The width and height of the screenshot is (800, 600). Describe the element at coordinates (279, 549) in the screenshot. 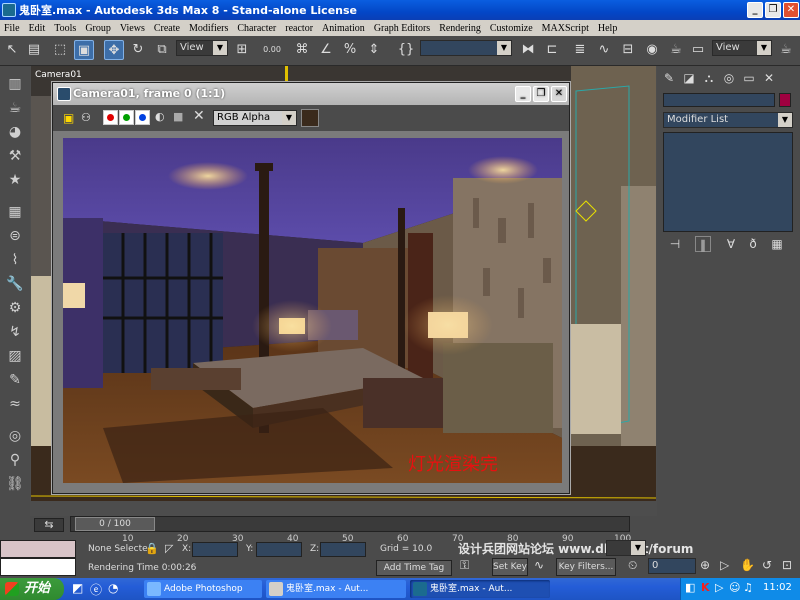

I see `y-coordinate-field` at that location.